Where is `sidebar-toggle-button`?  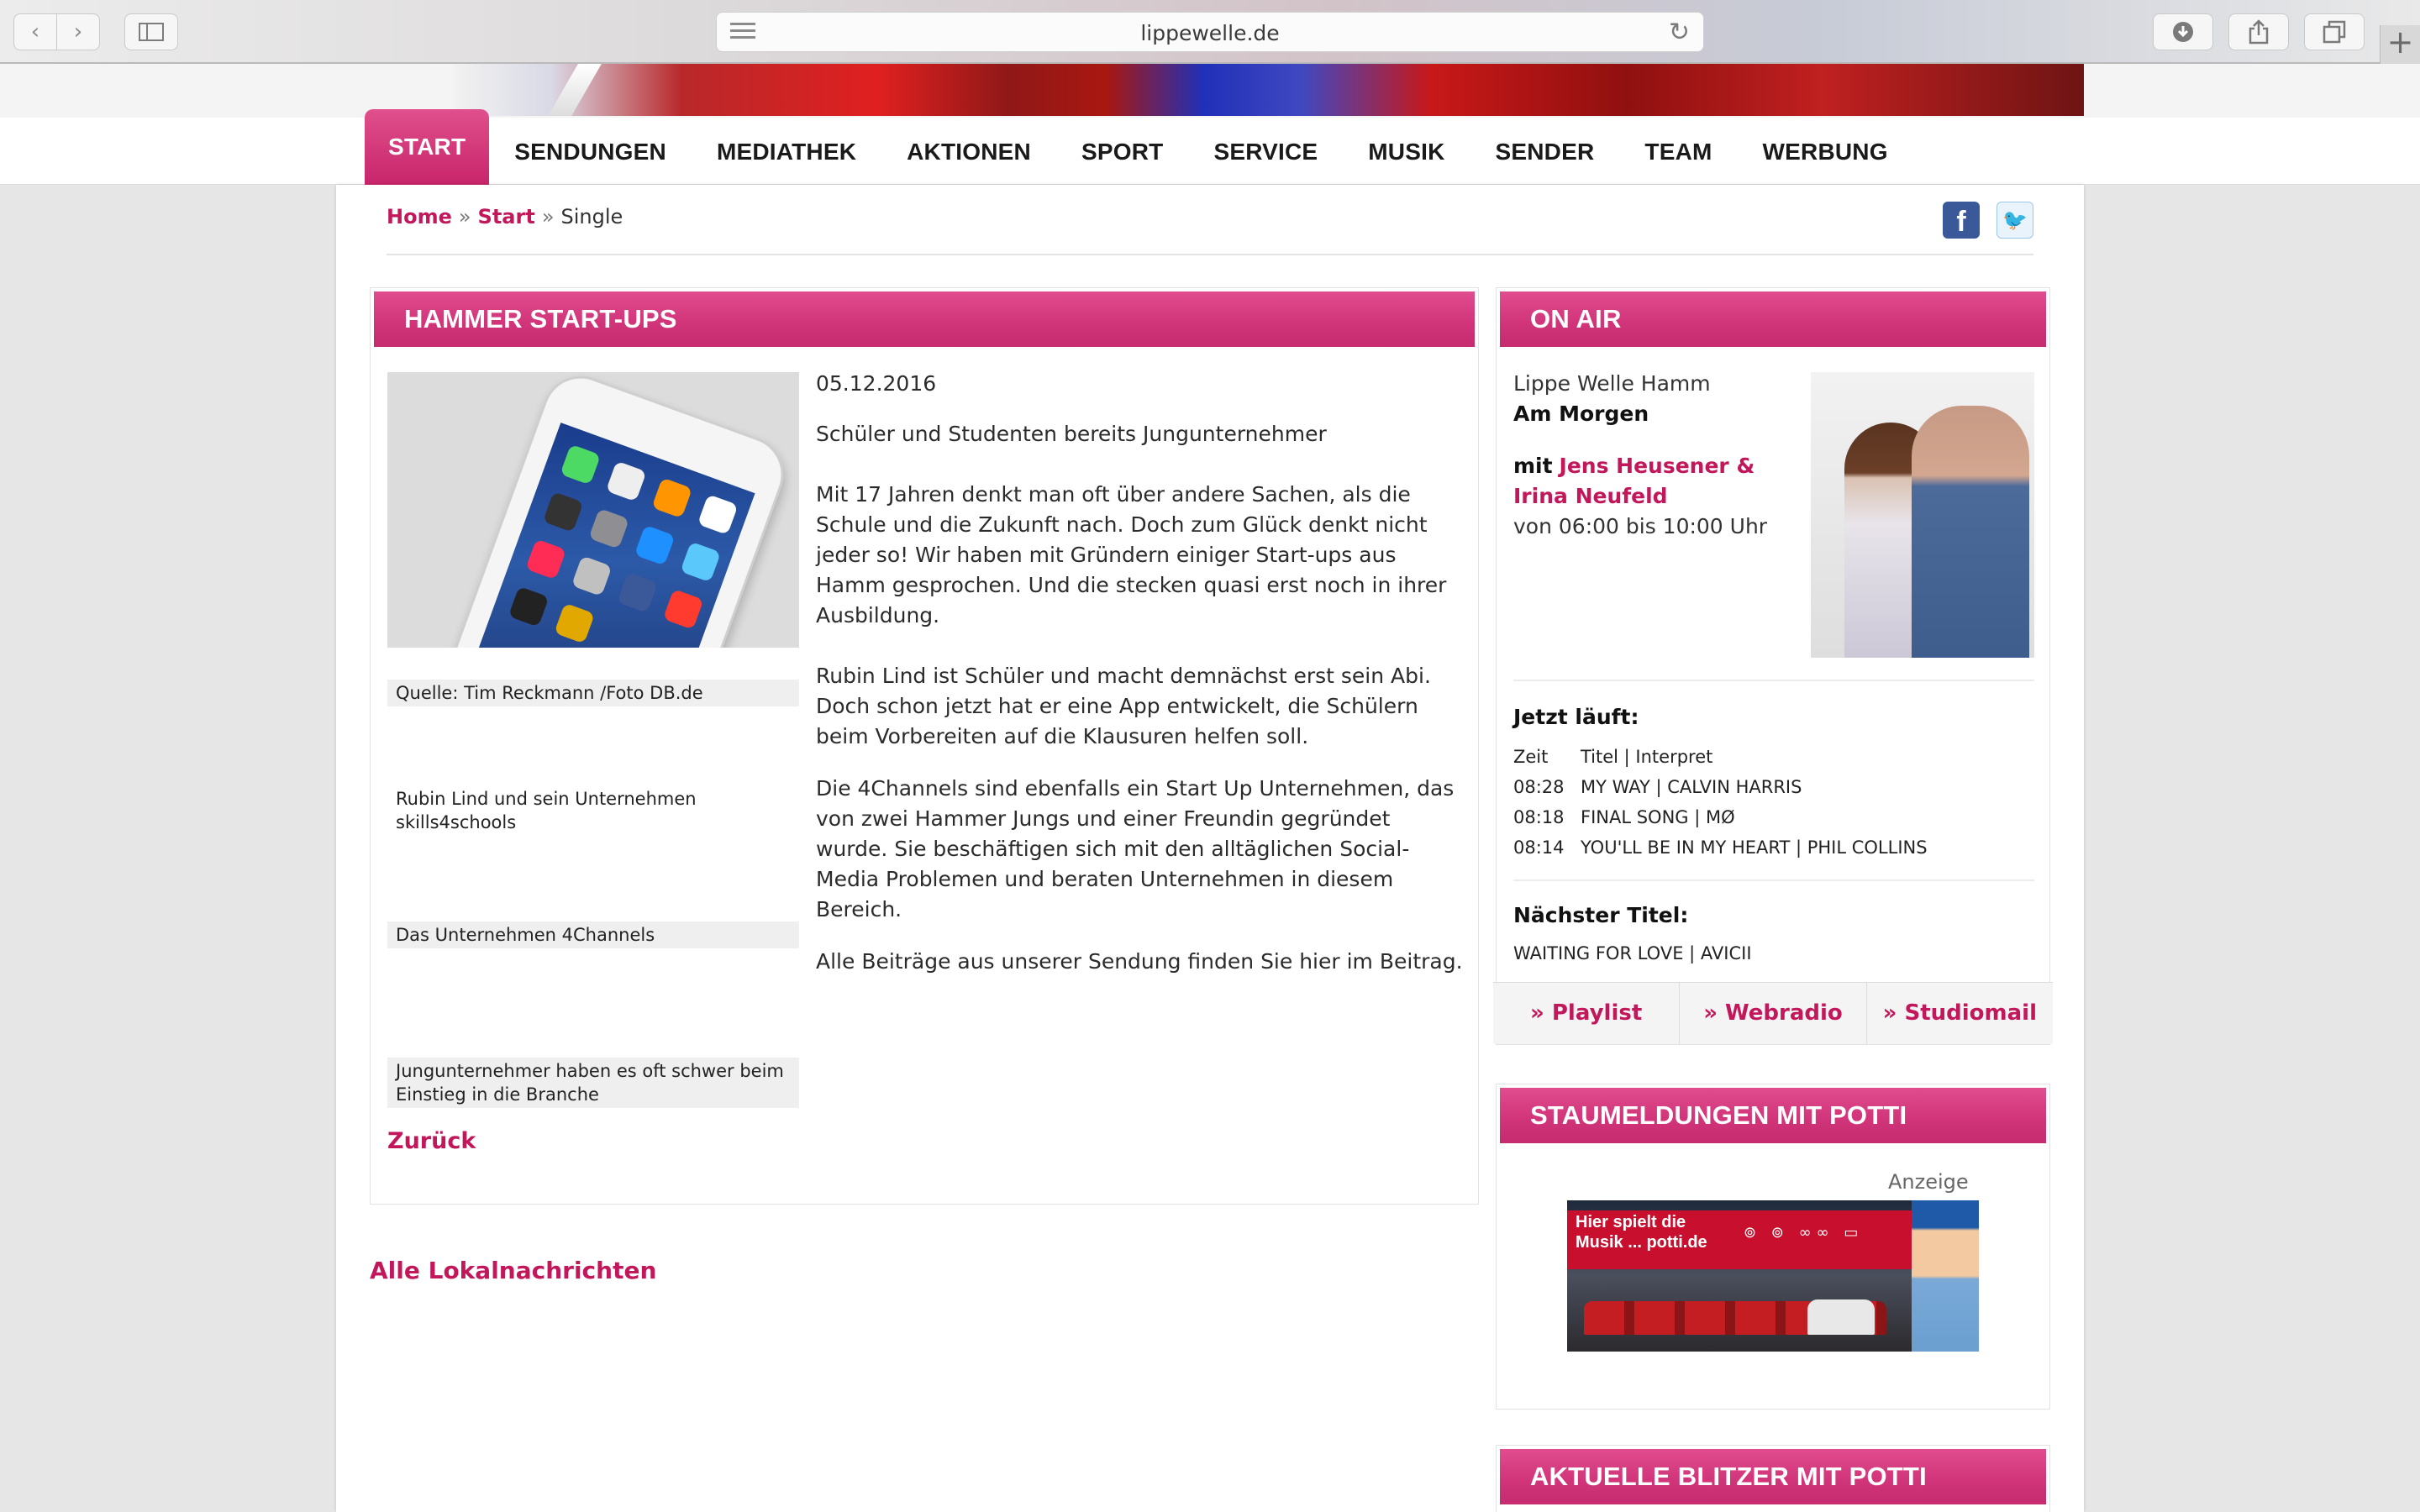
sidebar-toggle-button is located at coordinates (151, 31).